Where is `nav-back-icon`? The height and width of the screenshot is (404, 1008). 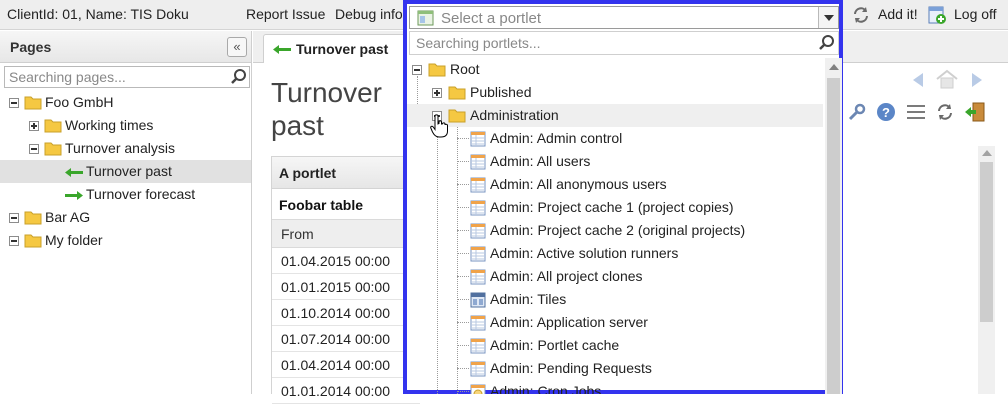 nav-back-icon is located at coordinates (918, 80).